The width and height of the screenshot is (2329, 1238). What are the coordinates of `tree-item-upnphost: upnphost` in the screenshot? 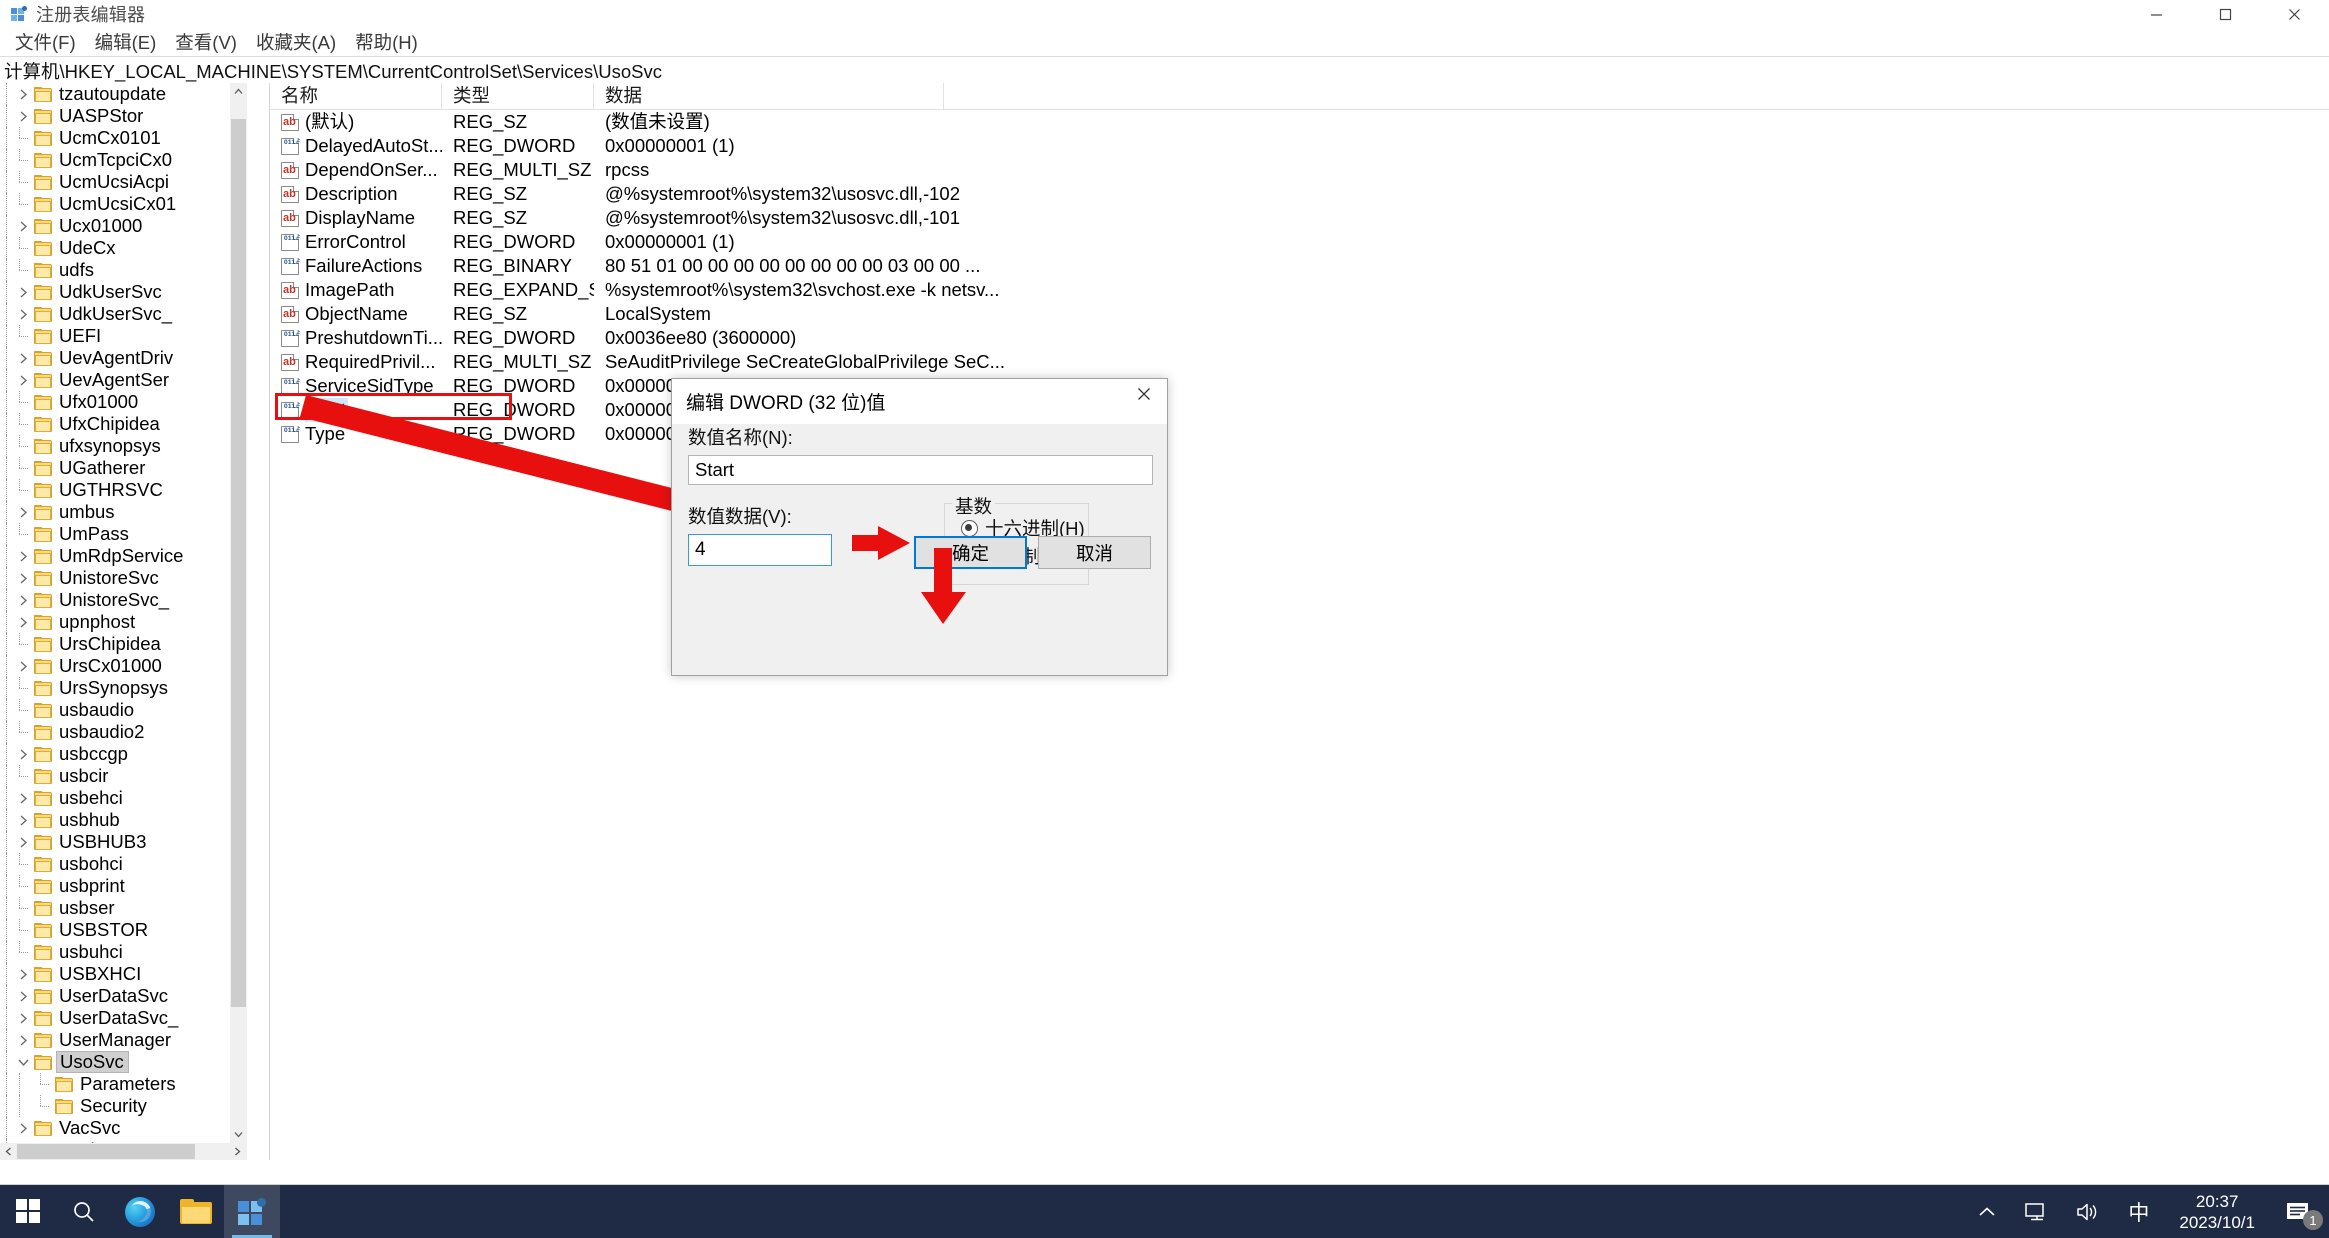 It's located at (123, 622).